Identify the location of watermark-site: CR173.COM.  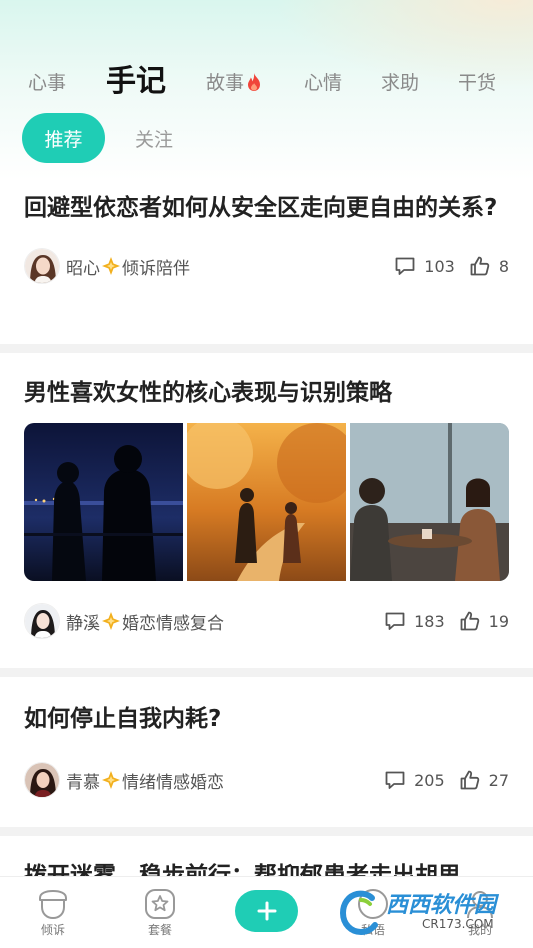
(458, 924).